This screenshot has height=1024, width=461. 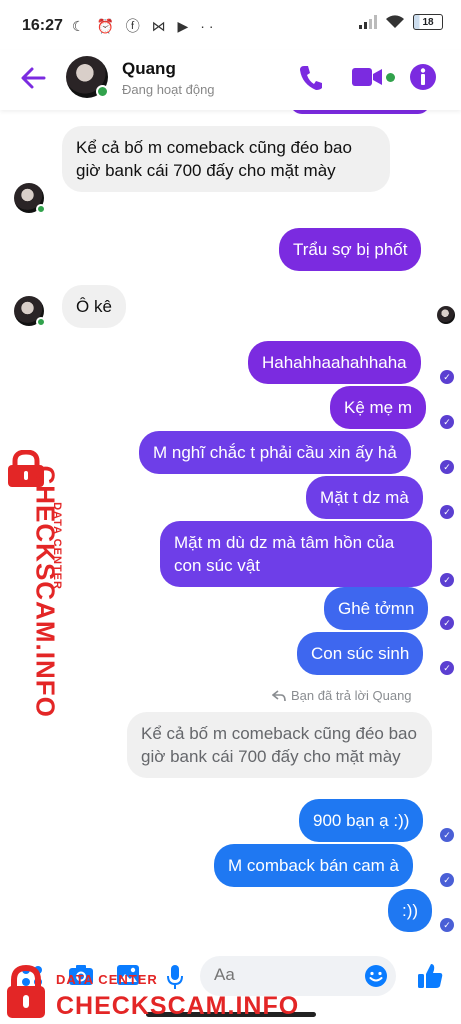 I want to click on seen-by-avatar, so click(x=446, y=315).